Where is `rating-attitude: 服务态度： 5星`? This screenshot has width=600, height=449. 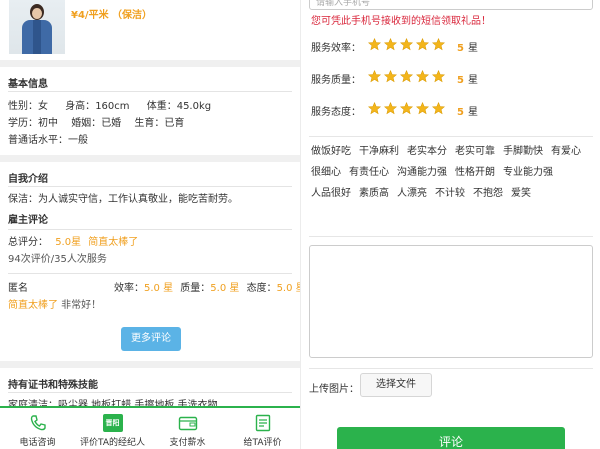 rating-attitude: 服务态度： 5星 is located at coordinates (394, 109).